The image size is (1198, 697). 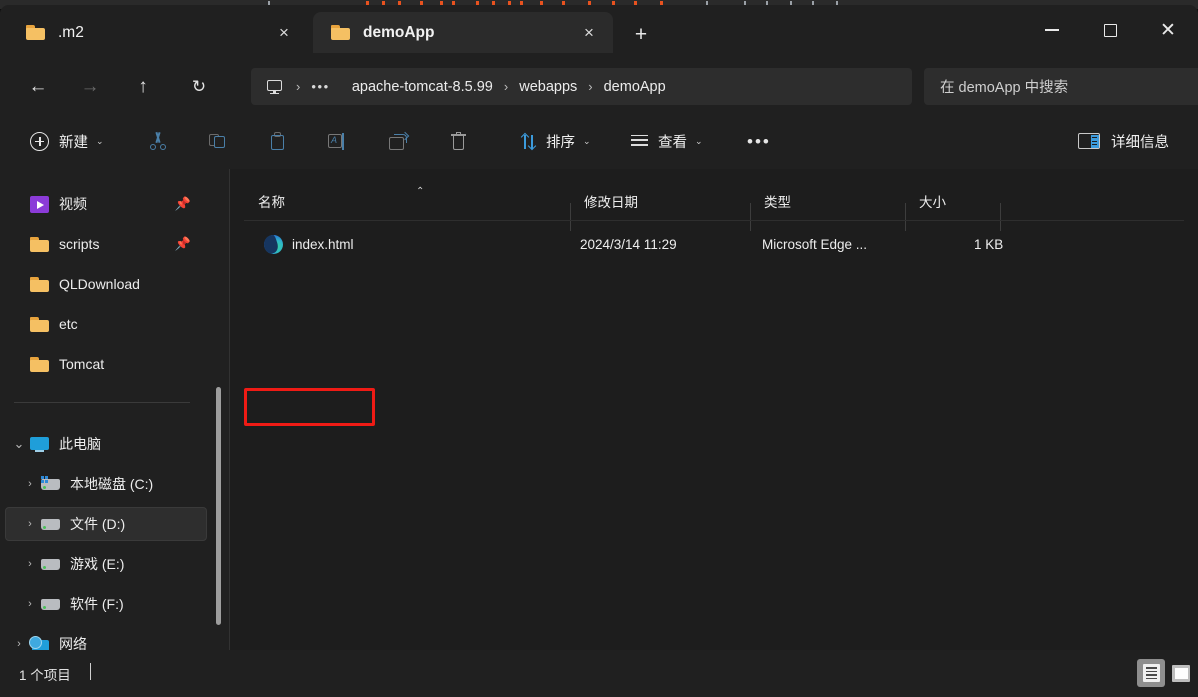 I want to click on details-pane-icon, so click(x=1089, y=141).